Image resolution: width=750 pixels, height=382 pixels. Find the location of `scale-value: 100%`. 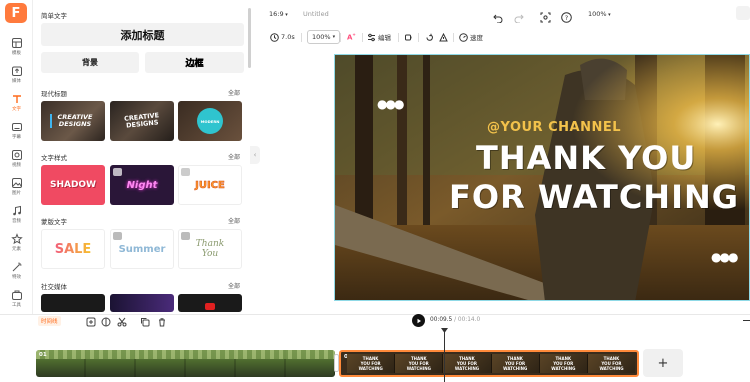

scale-value: 100% is located at coordinates (321, 37).